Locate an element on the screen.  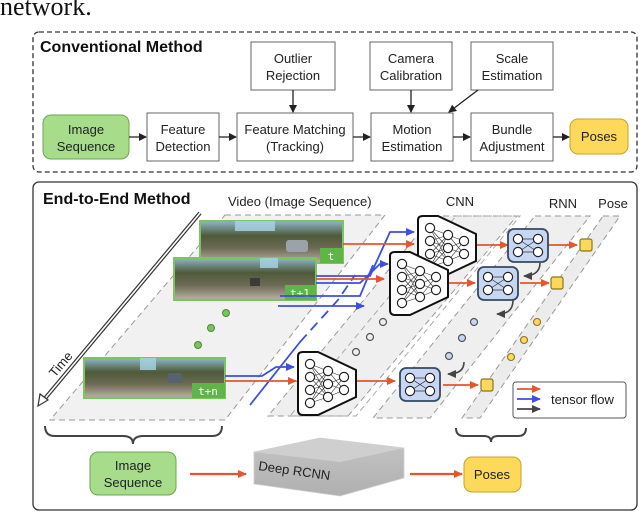
box-bundle-adjustment: Bundle Adjustment is located at coordinates (512, 137).